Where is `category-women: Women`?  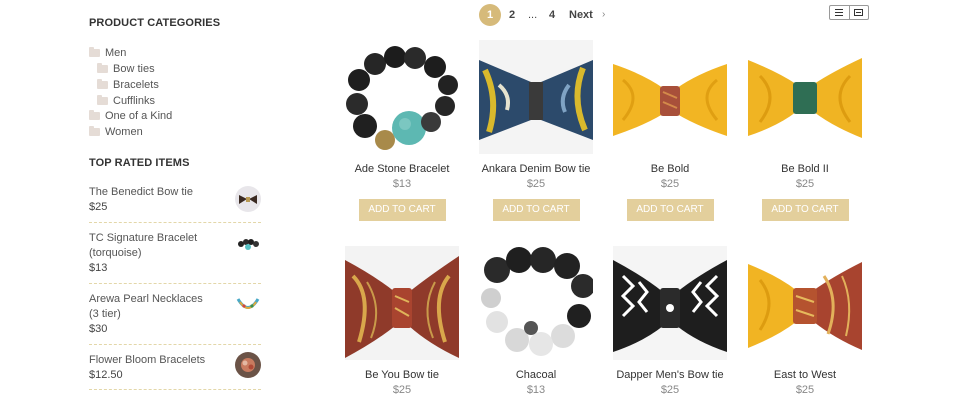
category-women: Women is located at coordinates (116, 132).